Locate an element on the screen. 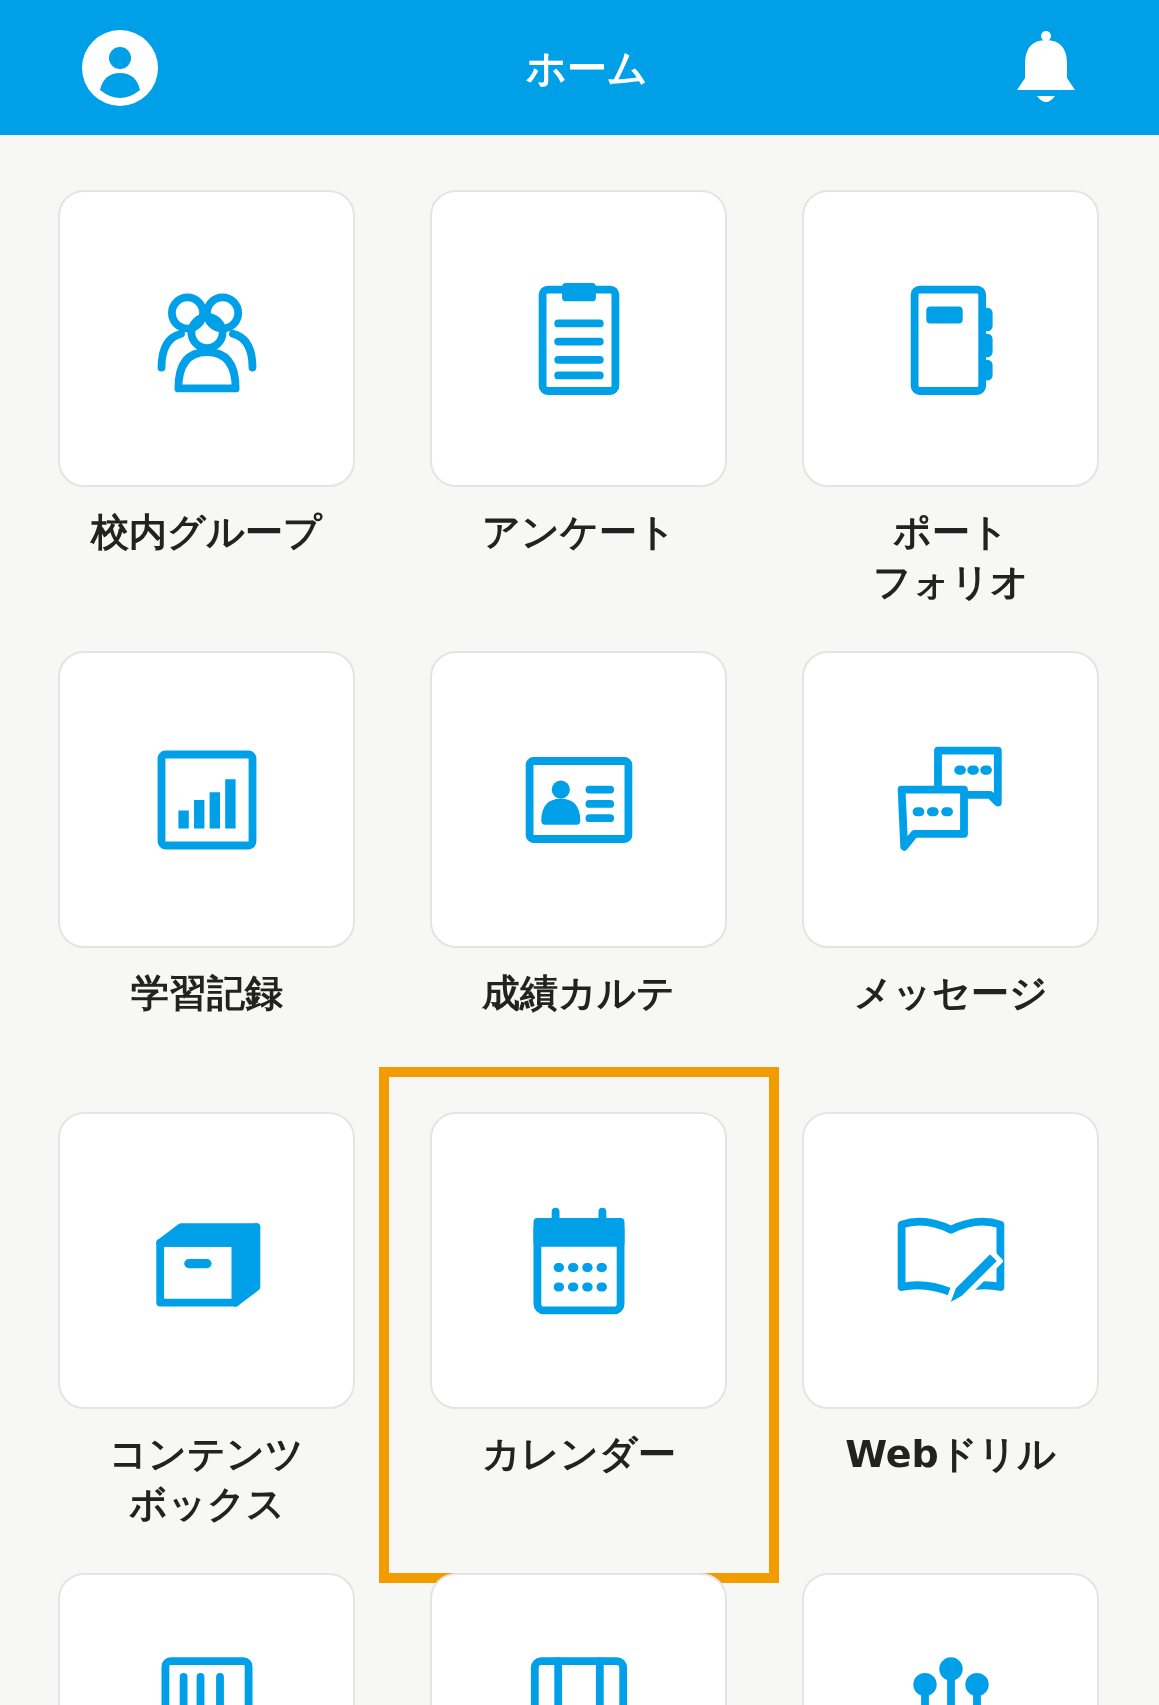 This screenshot has height=1705, width=1159. tile-label: コンテンツ is located at coordinates (206, 1454).